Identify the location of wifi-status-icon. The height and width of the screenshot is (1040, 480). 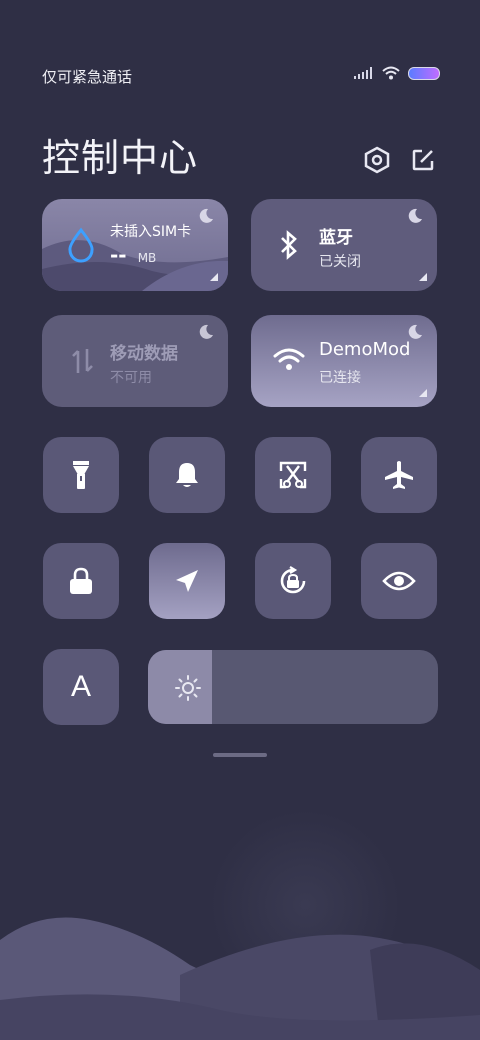
(391, 73).